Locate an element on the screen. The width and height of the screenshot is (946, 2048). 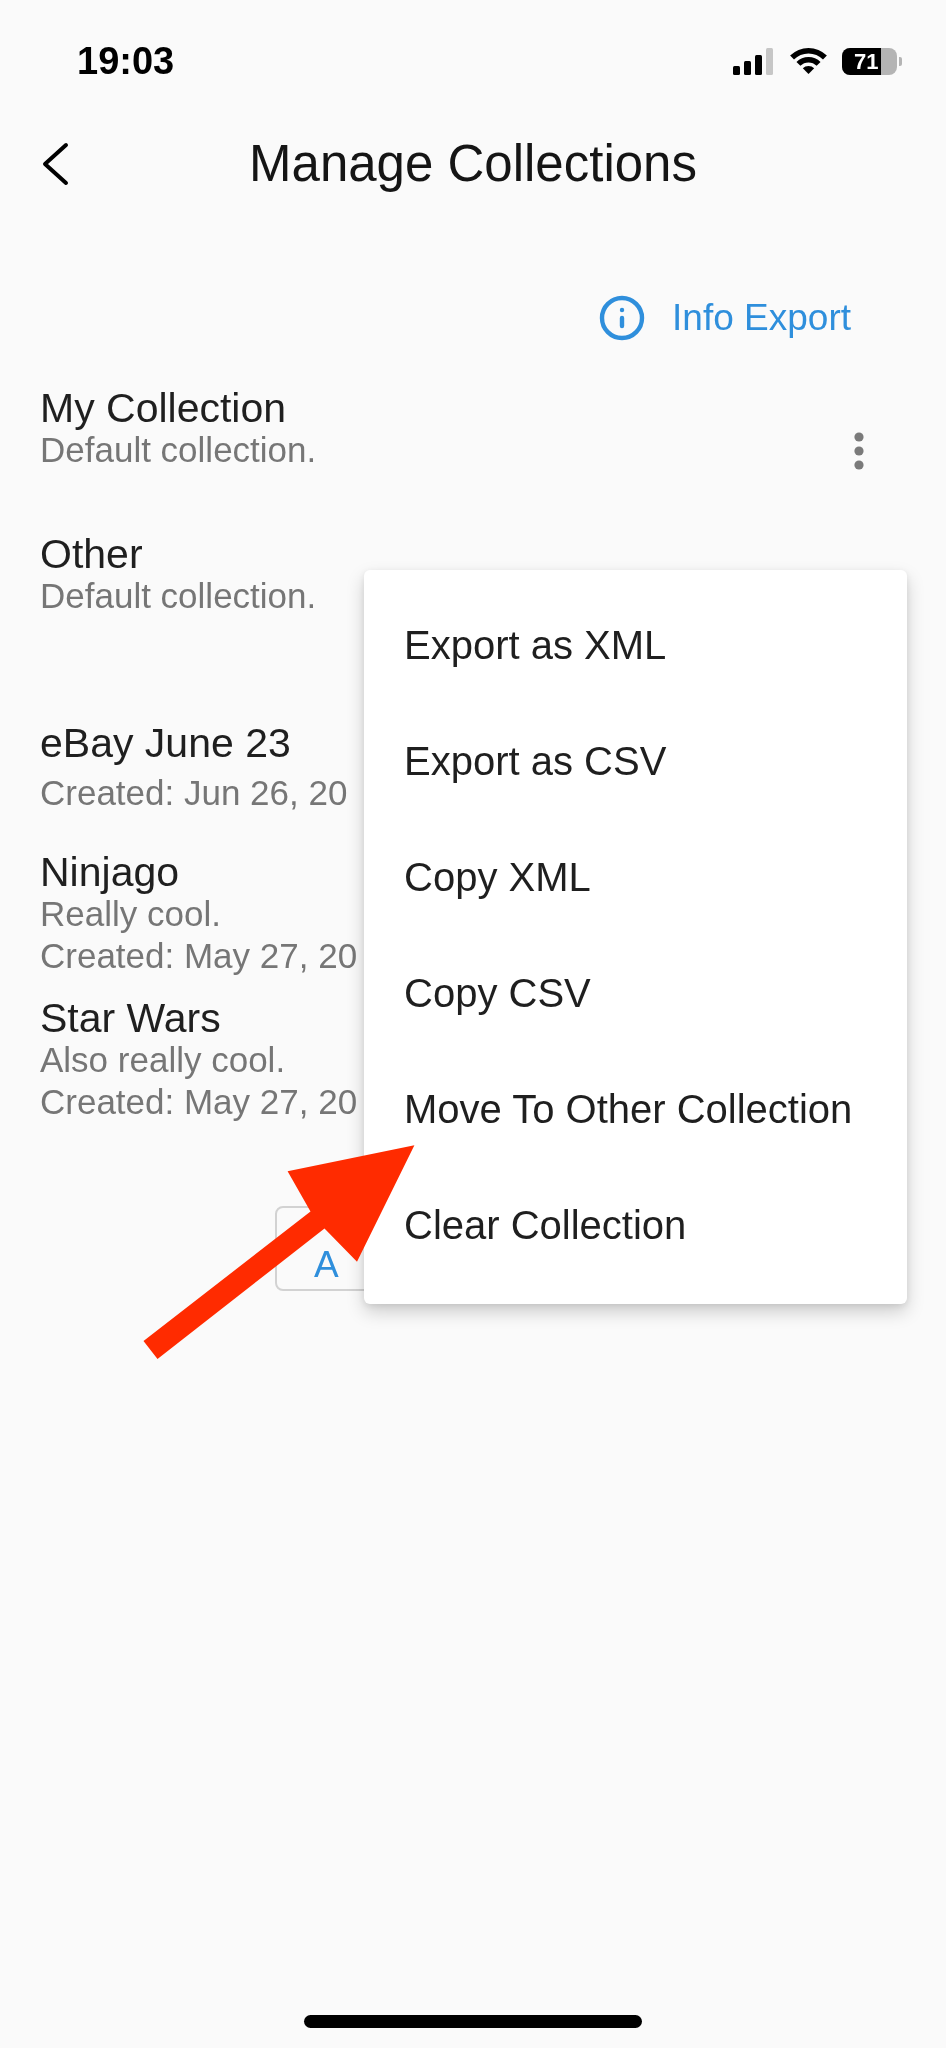
menu-item: Export as XML is located at coordinates (535, 645).